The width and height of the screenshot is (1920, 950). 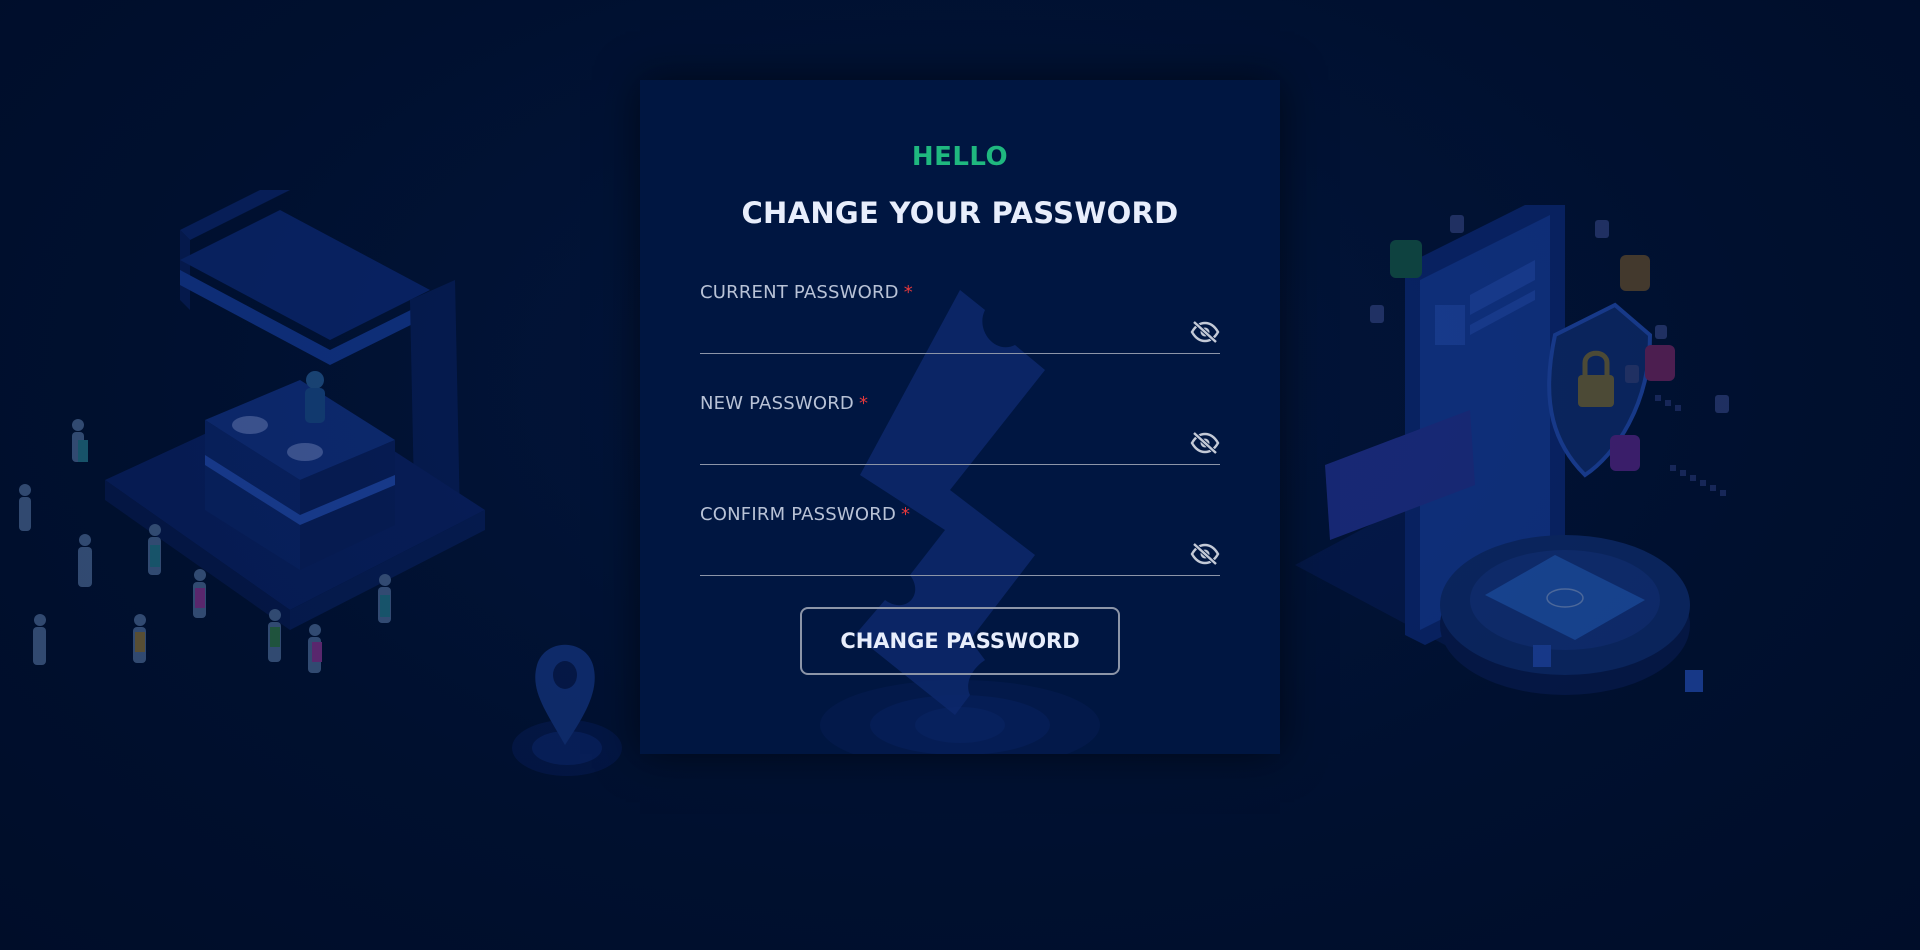 I want to click on confirm-password-field: CONFIRM PASSWORD *, so click(x=960, y=543).